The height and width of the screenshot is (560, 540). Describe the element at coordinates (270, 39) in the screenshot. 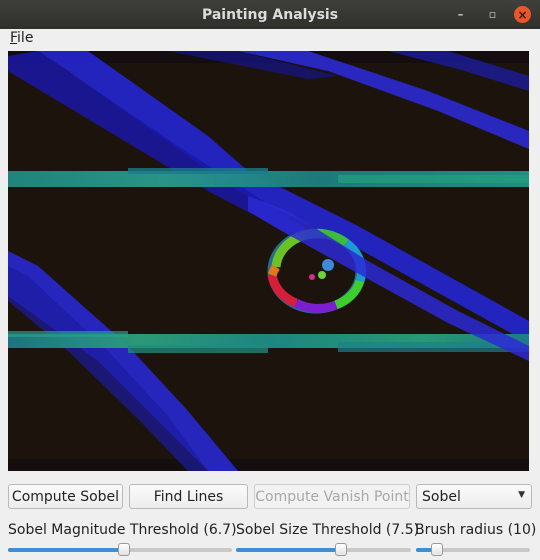

I see `menu-bar: File` at that location.